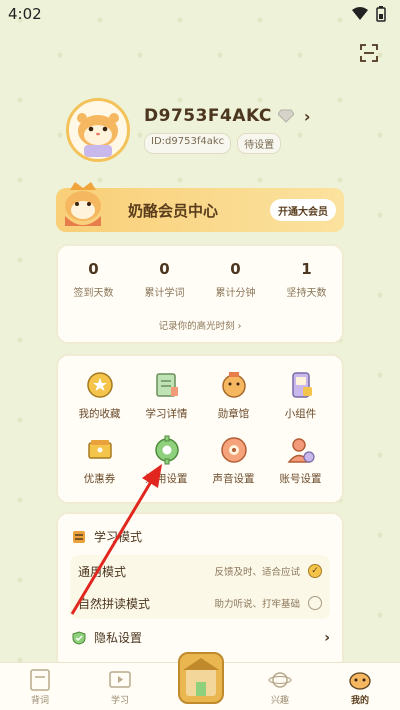 The width and height of the screenshot is (400, 710). What do you see at coordinates (166, 450) in the screenshot?
I see `gear-icon` at bounding box center [166, 450].